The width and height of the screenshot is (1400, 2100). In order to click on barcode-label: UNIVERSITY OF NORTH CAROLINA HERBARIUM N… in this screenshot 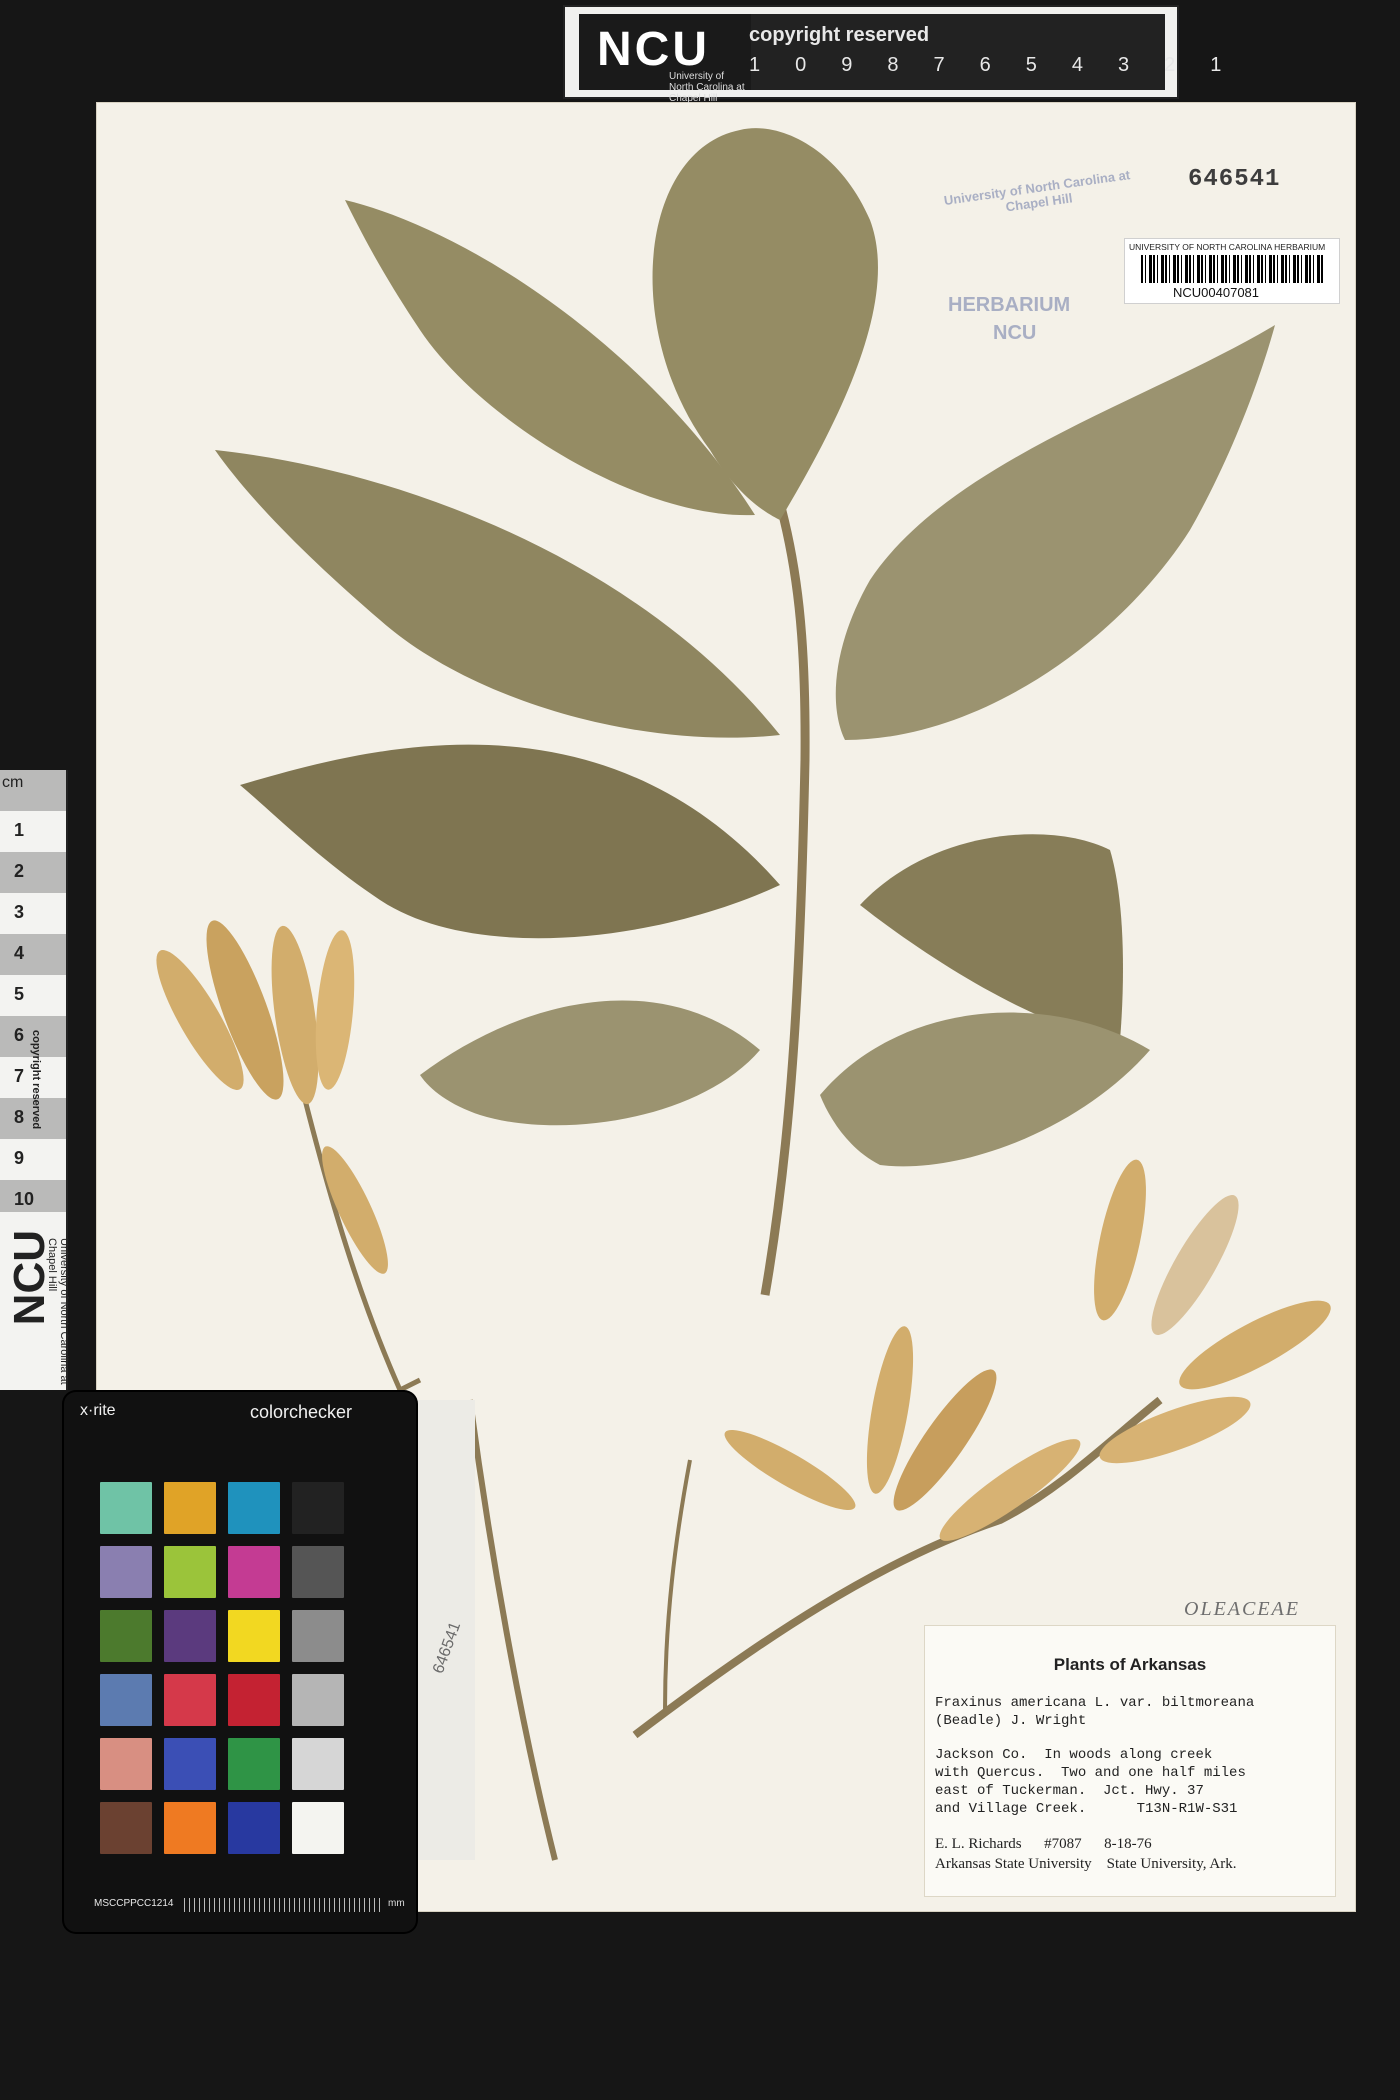, I will do `click(1232, 271)`.